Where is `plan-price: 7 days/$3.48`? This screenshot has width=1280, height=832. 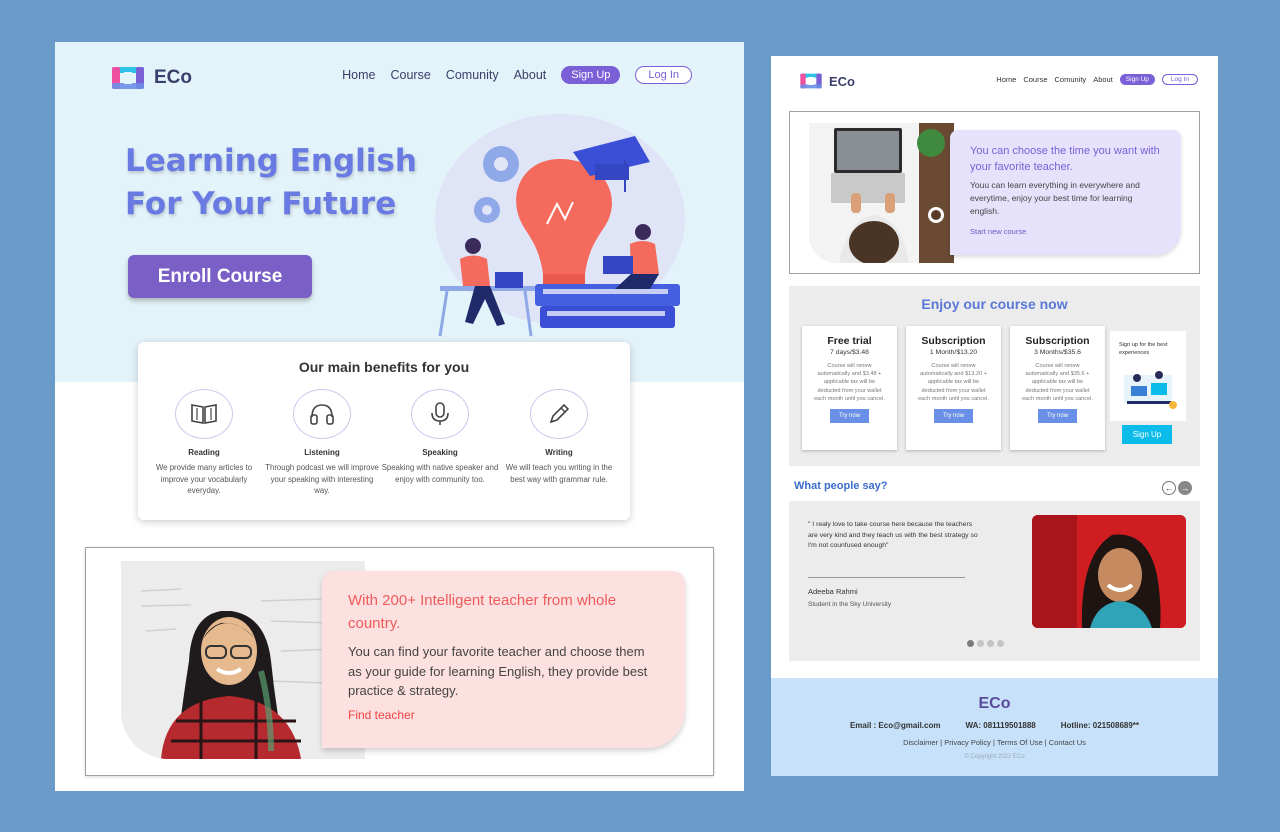 plan-price: 7 days/$3.48 is located at coordinates (849, 352).